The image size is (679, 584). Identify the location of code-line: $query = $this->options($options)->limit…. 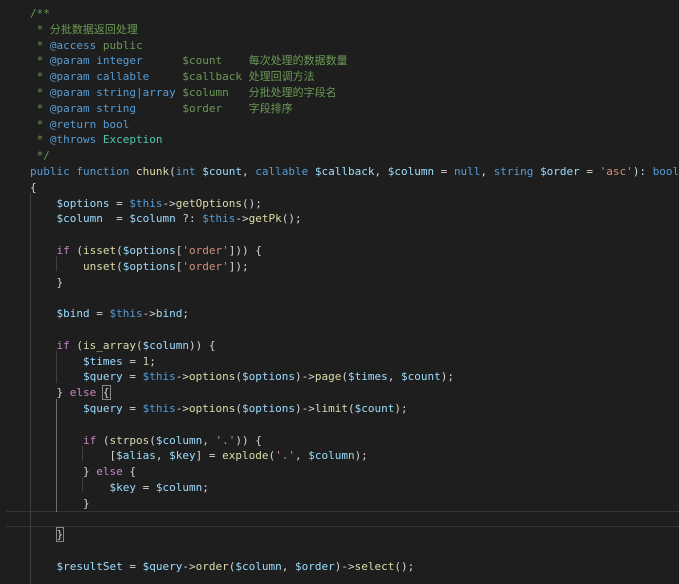
(339, 409).